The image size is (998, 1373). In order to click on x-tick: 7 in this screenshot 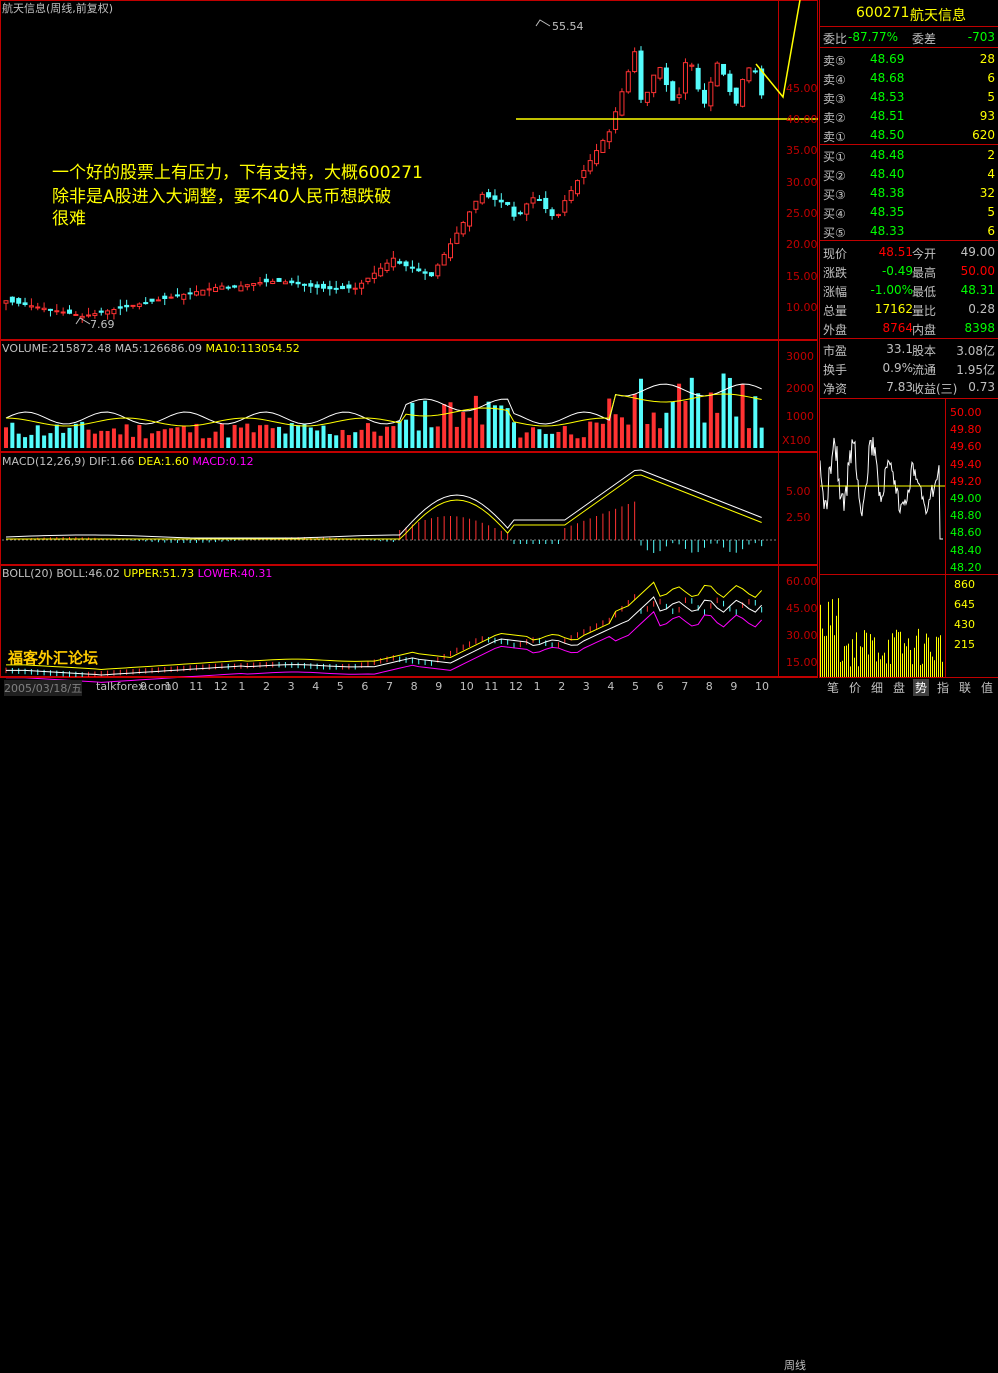, I will do `click(685, 686)`.